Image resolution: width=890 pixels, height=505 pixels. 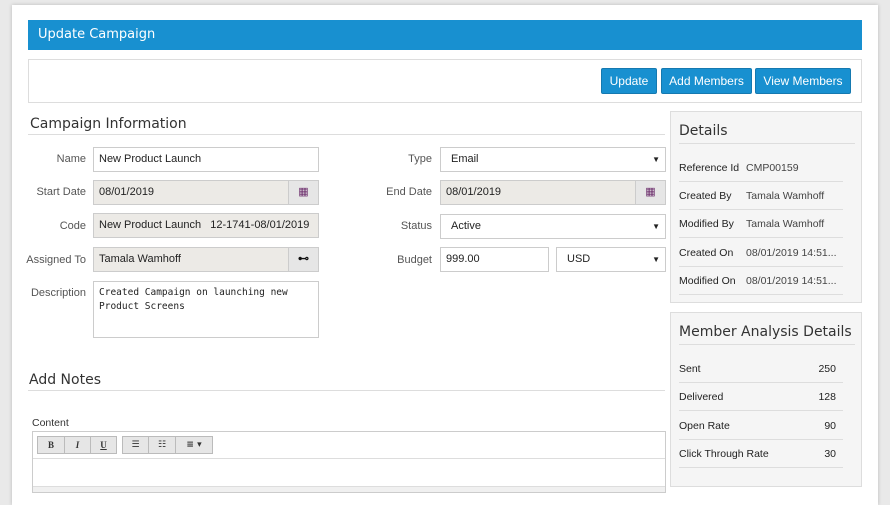 What do you see at coordinates (553, 159) in the screenshot?
I see `type-select: Email ▼` at bounding box center [553, 159].